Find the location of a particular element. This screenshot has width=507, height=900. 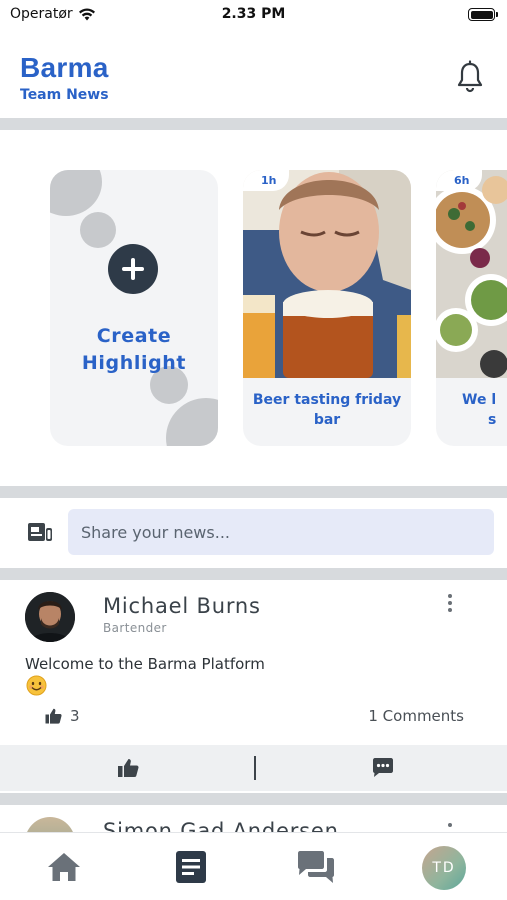

likes-number: 3 is located at coordinates (75, 716).